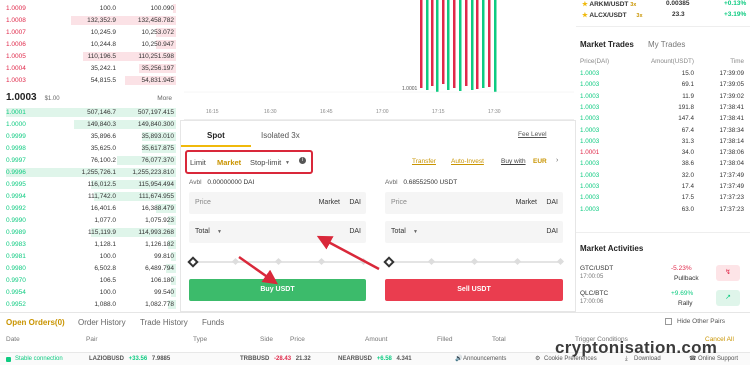 The width and height of the screenshot is (750, 366). Describe the element at coordinates (594, 293) in the screenshot. I see `activity-pair: QLC/BTC` at that location.